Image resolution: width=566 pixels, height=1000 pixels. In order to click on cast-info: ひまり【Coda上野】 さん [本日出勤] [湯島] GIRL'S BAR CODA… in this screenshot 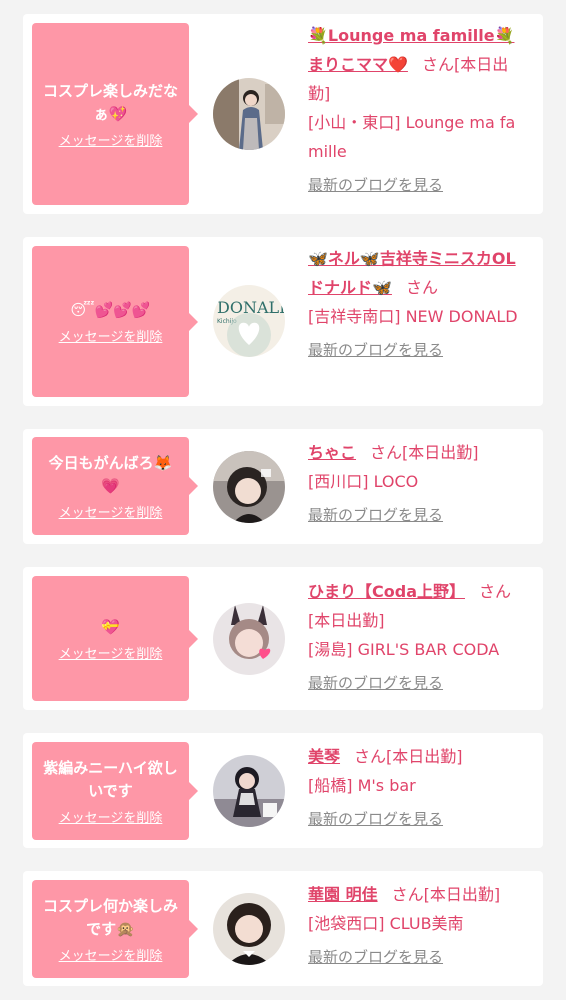, I will do `click(419, 637)`.